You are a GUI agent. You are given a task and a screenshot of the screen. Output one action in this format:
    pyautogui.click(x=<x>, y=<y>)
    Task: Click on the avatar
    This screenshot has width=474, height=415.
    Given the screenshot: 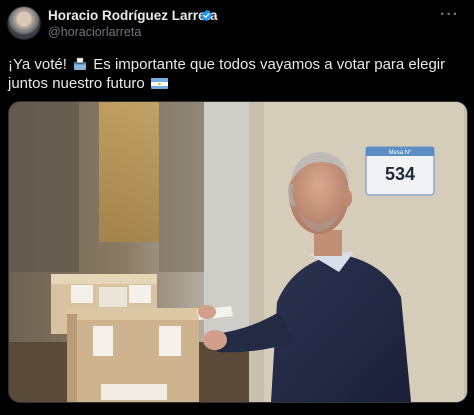 What is the action you would take?
    pyautogui.click(x=24, y=23)
    